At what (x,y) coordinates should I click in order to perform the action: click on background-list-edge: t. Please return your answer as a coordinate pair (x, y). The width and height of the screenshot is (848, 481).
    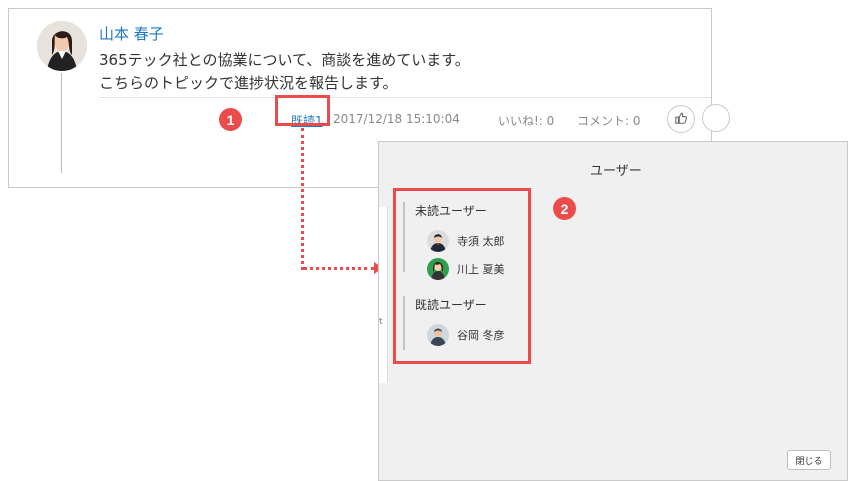
    Looking at the image, I should click on (383, 295).